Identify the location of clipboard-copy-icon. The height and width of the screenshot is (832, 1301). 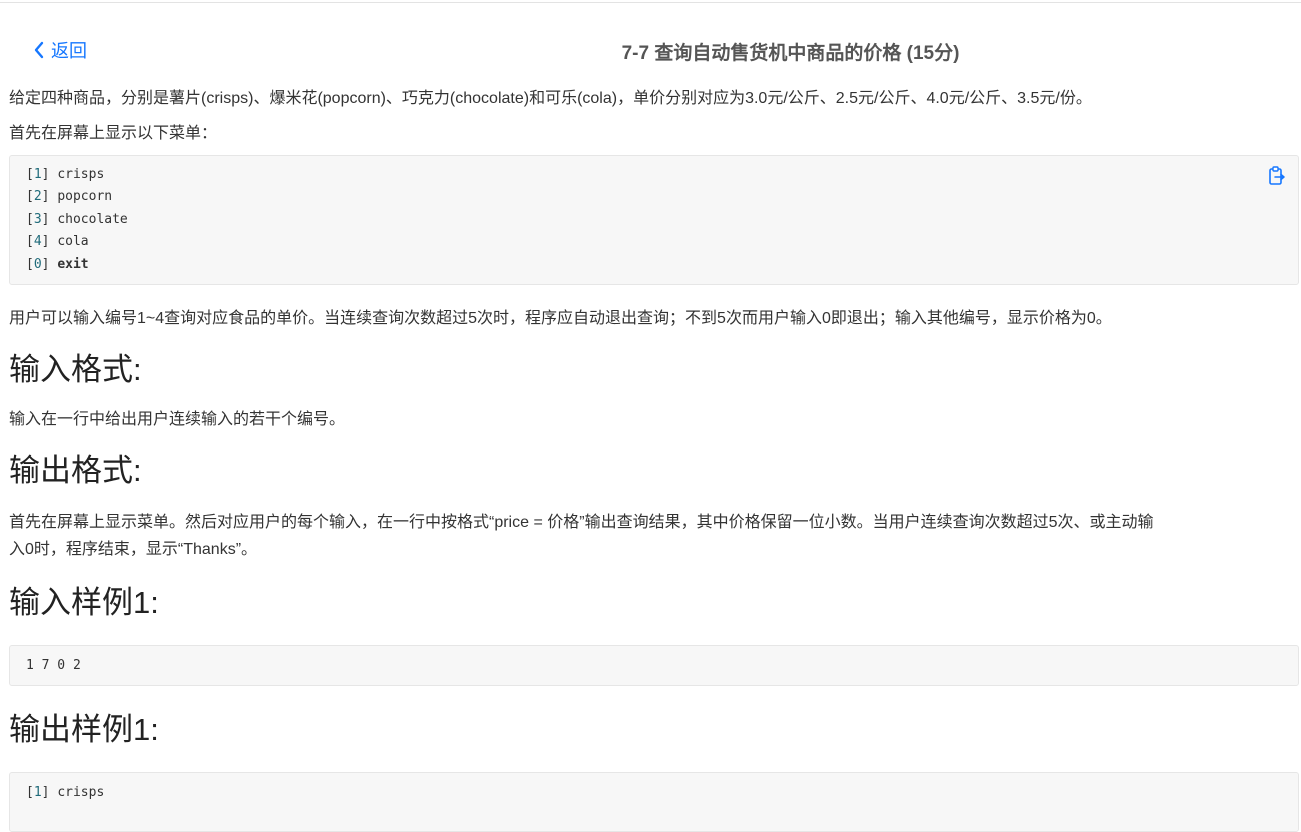
(1277, 176).